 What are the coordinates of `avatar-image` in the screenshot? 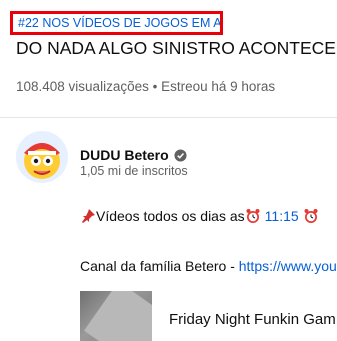 It's located at (42, 157).